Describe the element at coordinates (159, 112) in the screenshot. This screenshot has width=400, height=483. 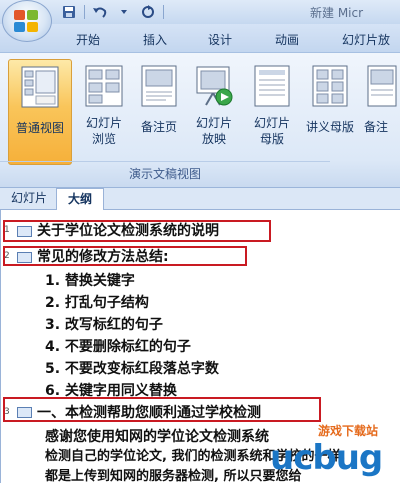
I see `notes-page-button: 备注页` at that location.